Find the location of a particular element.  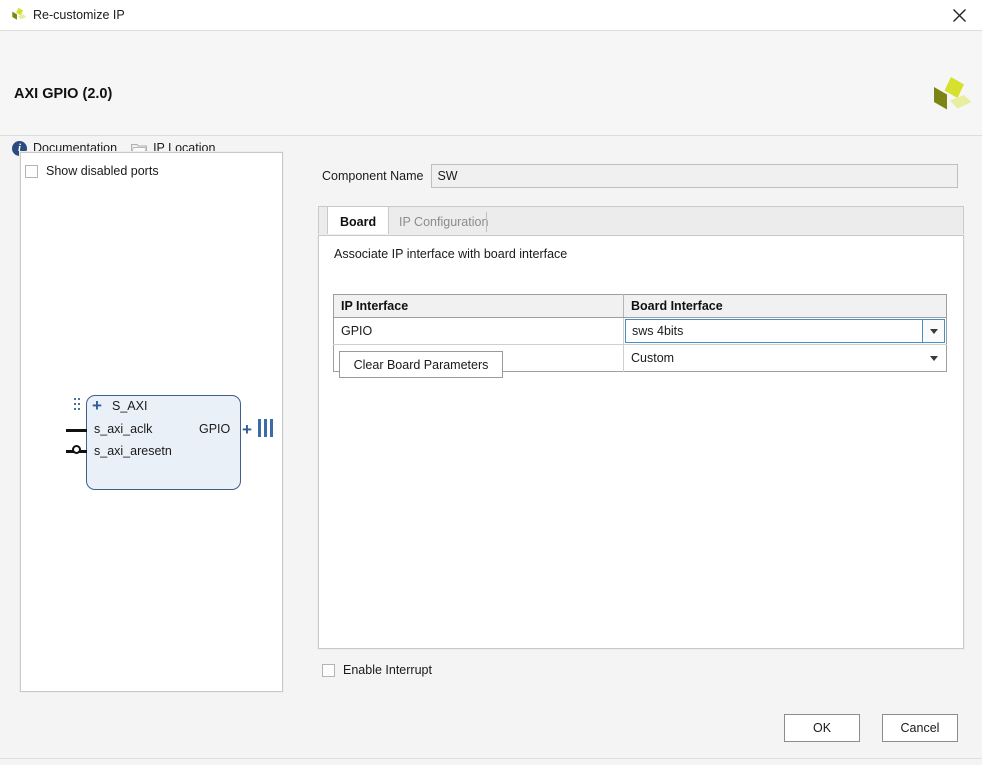

s-axi-expander-icon: + is located at coordinates (97, 405).